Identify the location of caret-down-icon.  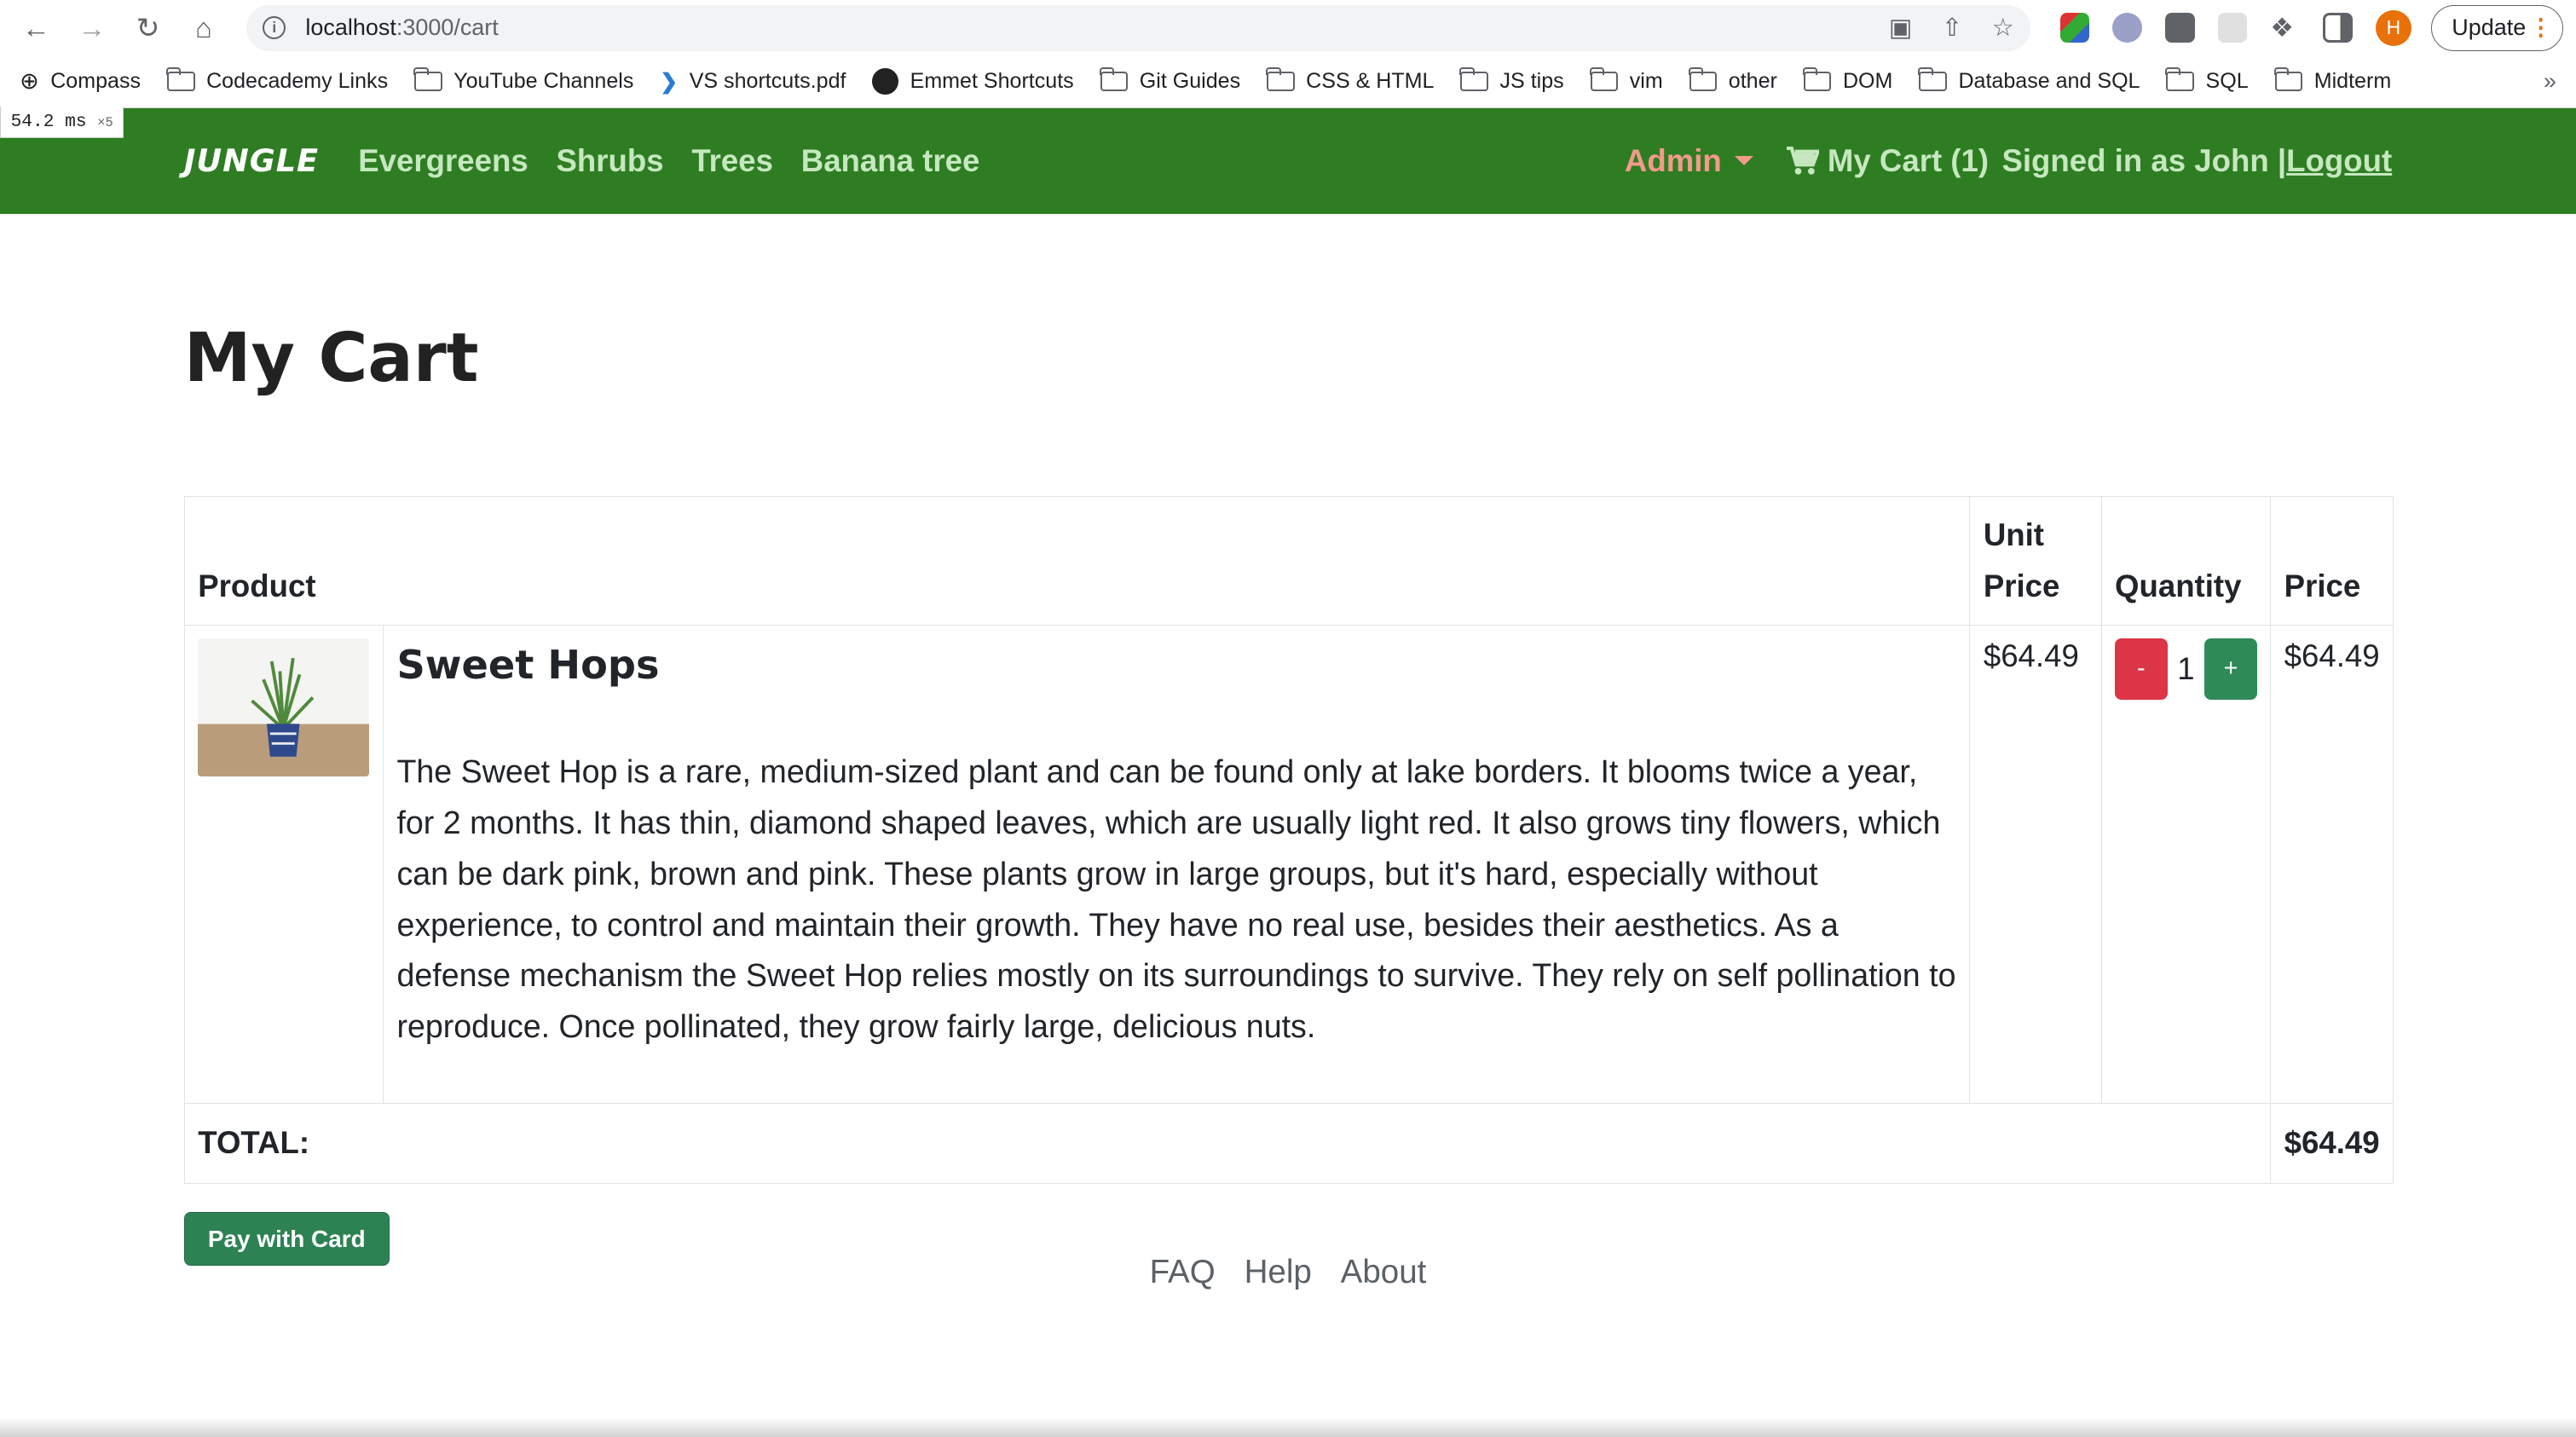
(1744, 160).